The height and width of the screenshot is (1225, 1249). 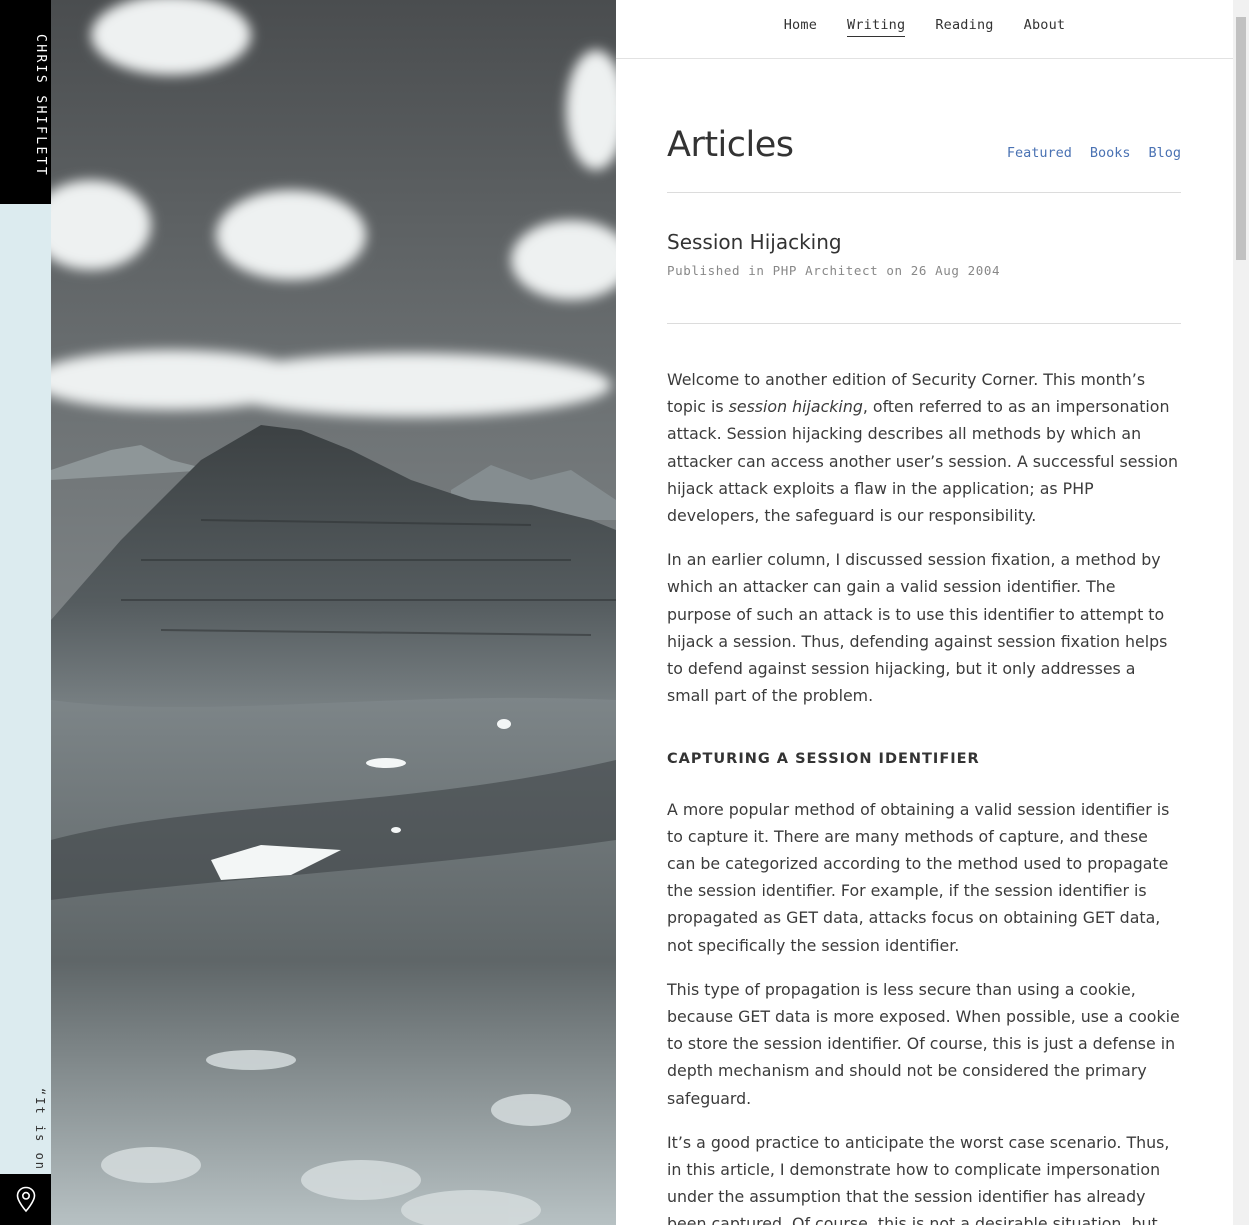 I want to click on section-title: Articles, so click(x=730, y=145).